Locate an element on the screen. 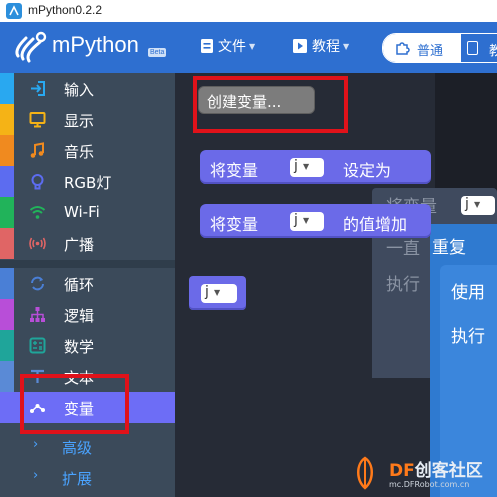  workspace-use-label: 使用 is located at coordinates (468, 293).